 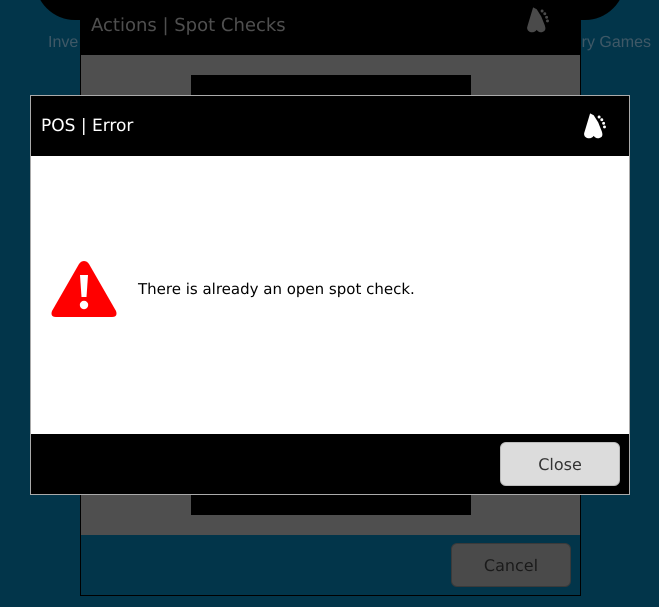 I want to click on close-button: Close, so click(x=560, y=464).